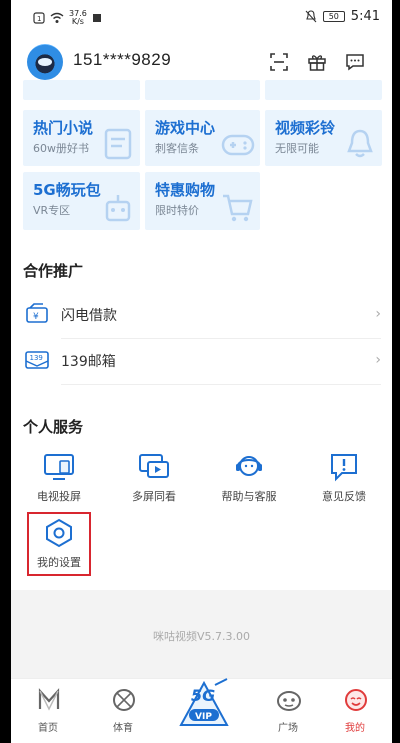 The width and height of the screenshot is (400, 743). What do you see at coordinates (57, 17) in the screenshot?
I see `wifi-icon` at bounding box center [57, 17].